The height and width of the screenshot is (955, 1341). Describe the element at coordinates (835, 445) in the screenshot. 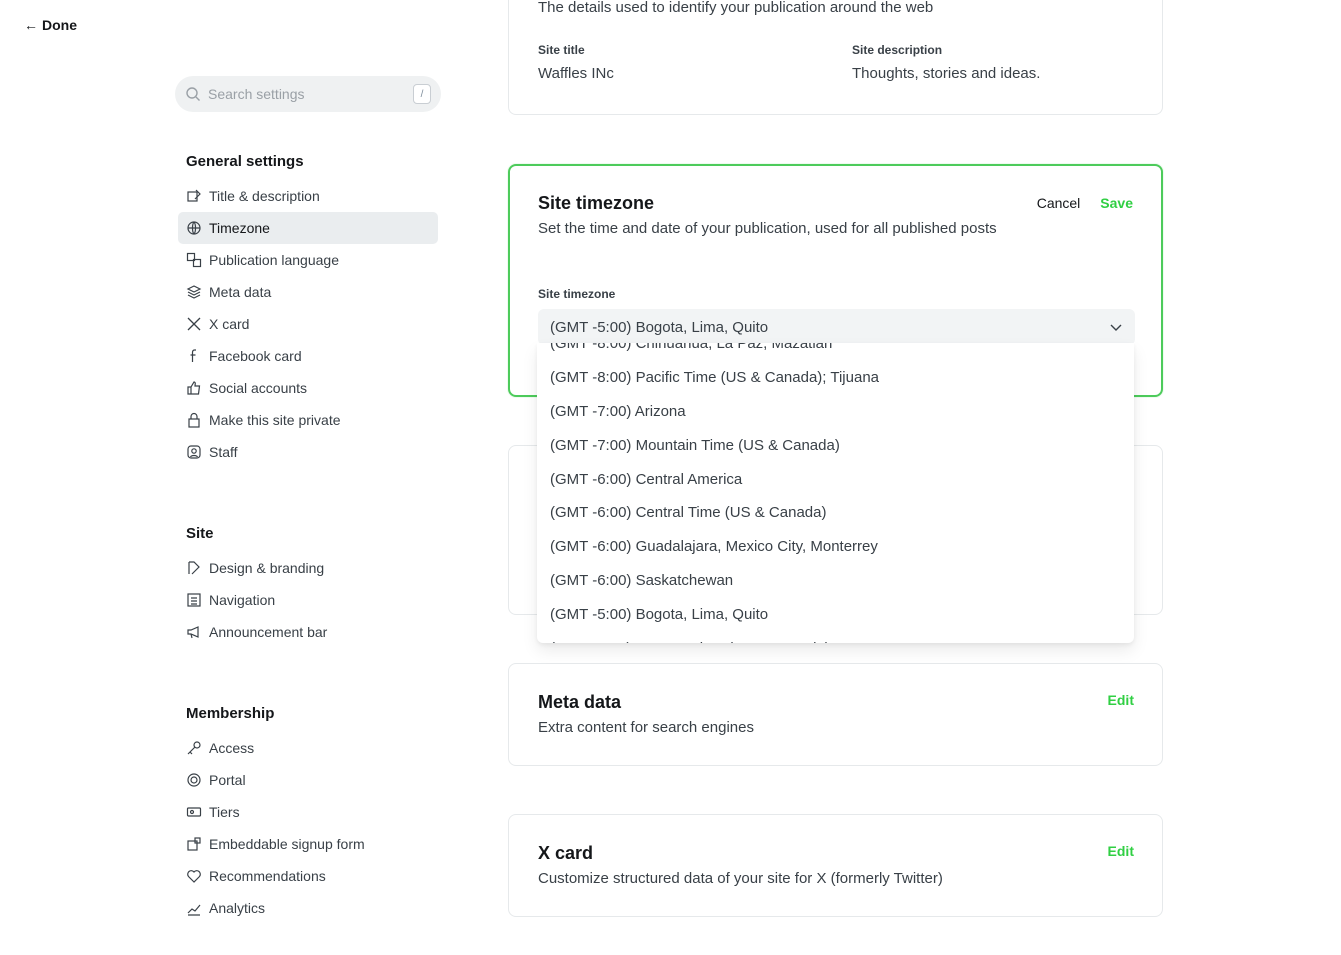

I see `timezone-option: (GMT -7:00) Mountain Time (US & Canada)` at that location.